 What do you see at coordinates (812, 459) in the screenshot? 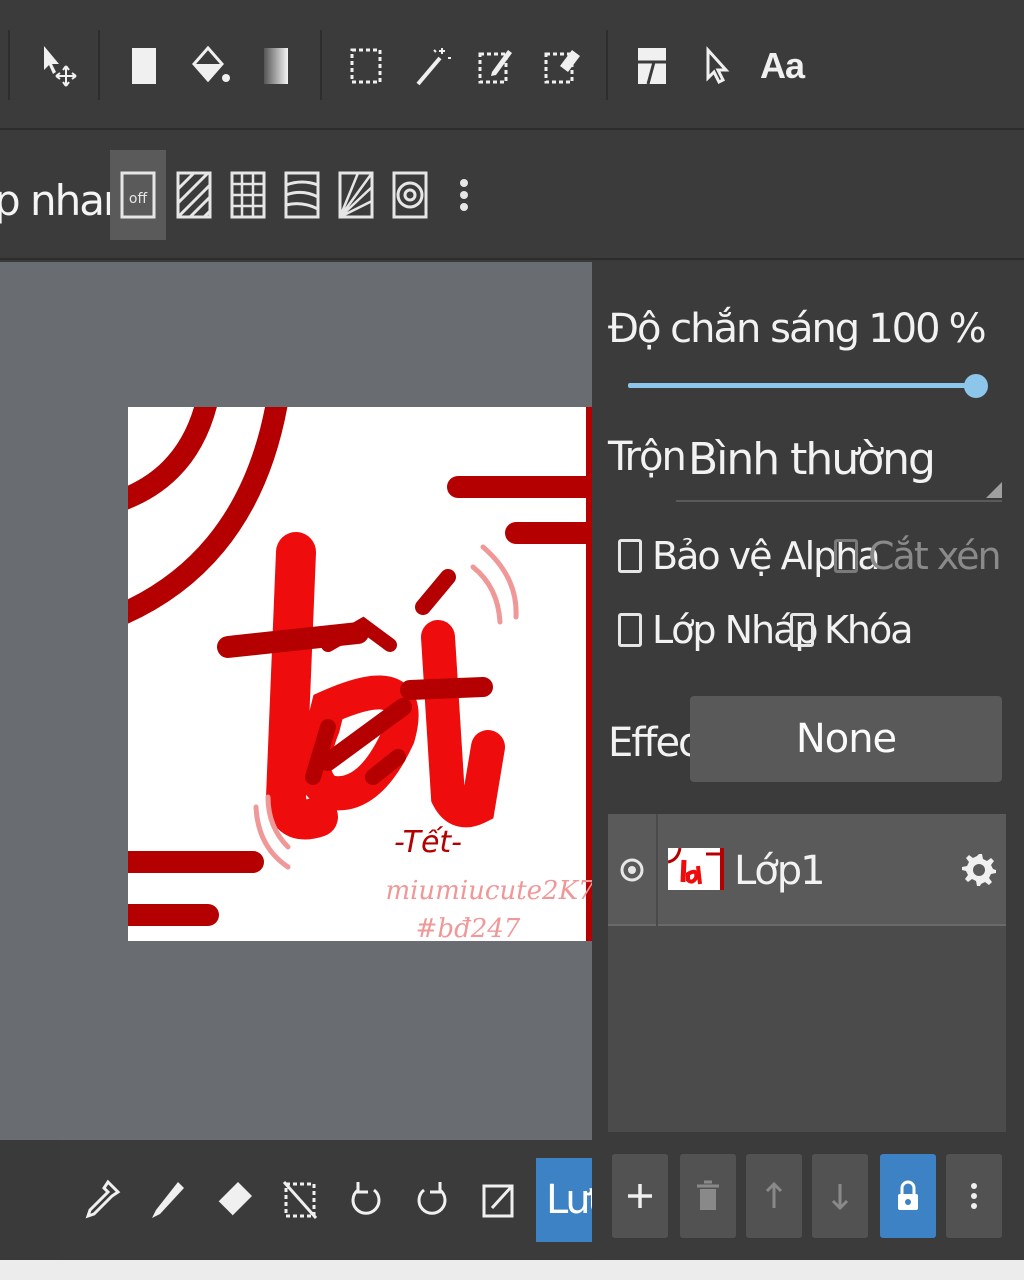
I see `blend-mode-value: Bình thường` at bounding box center [812, 459].